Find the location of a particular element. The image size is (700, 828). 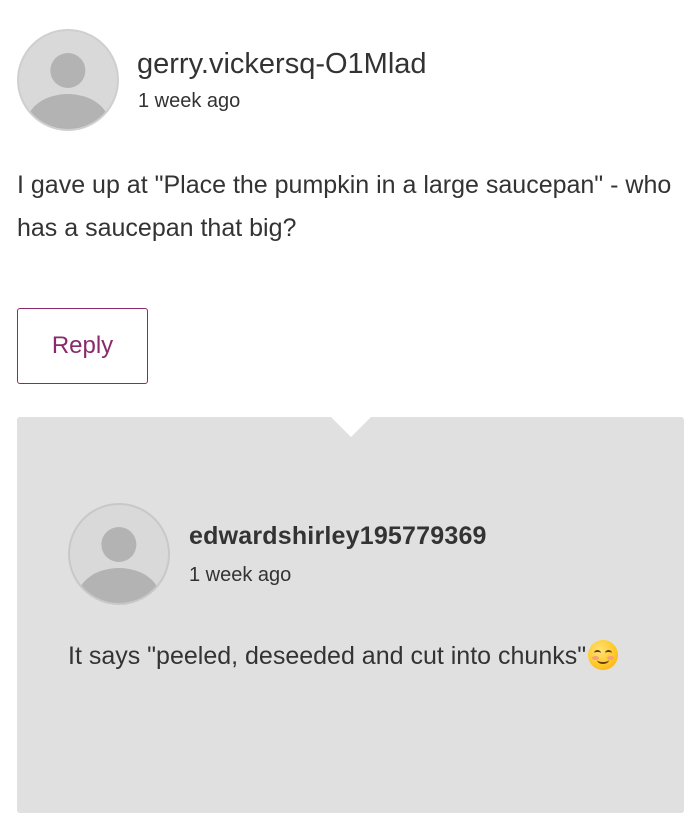

smiling-face-emoji-icon is located at coordinates (603, 655).